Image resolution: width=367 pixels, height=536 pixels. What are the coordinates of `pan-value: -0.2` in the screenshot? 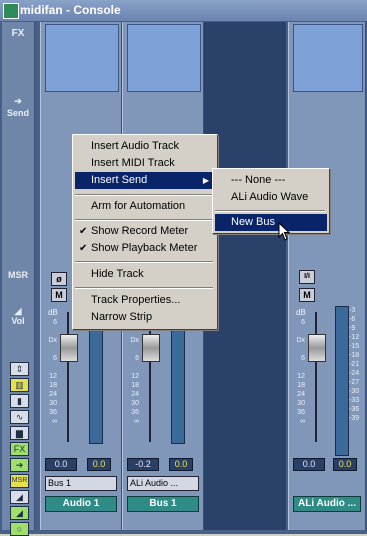 It's located at (143, 464).